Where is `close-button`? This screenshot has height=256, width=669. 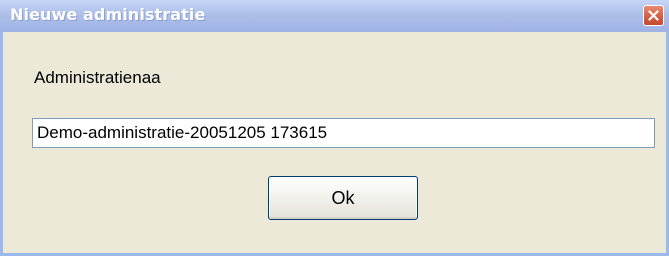
close-button is located at coordinates (653, 15).